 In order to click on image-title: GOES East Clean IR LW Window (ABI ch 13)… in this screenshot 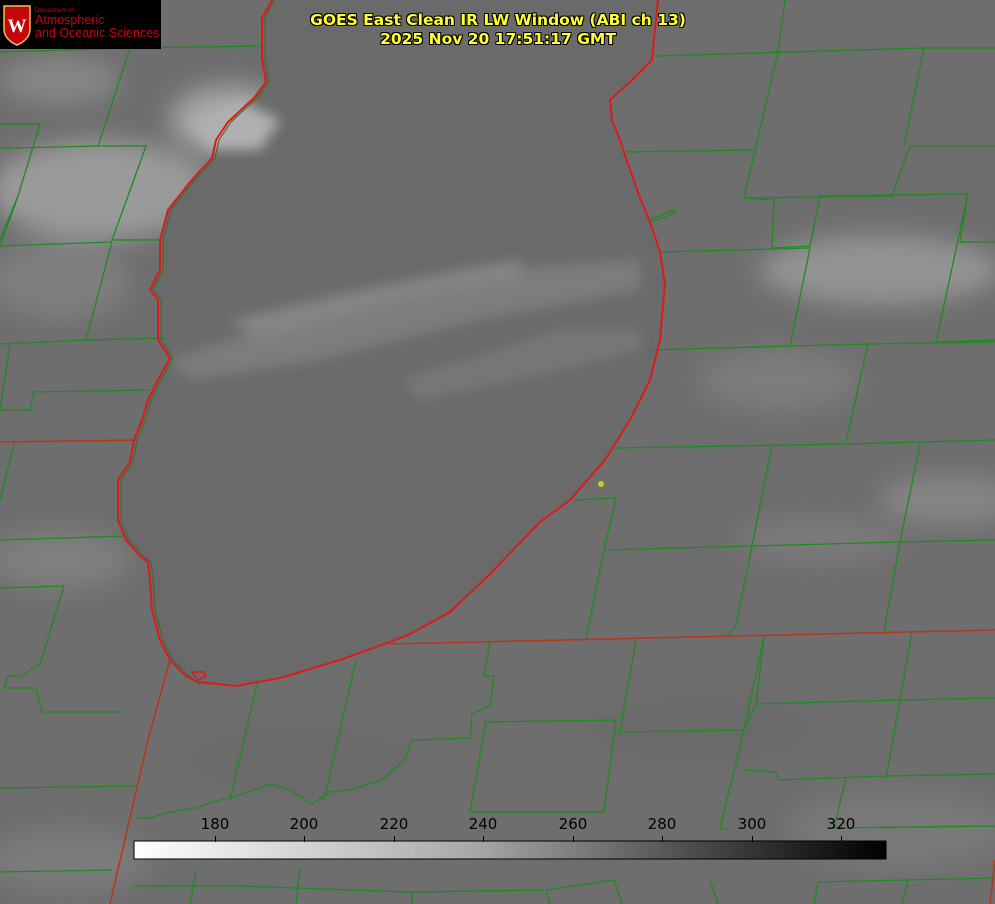, I will do `click(498, 30)`.